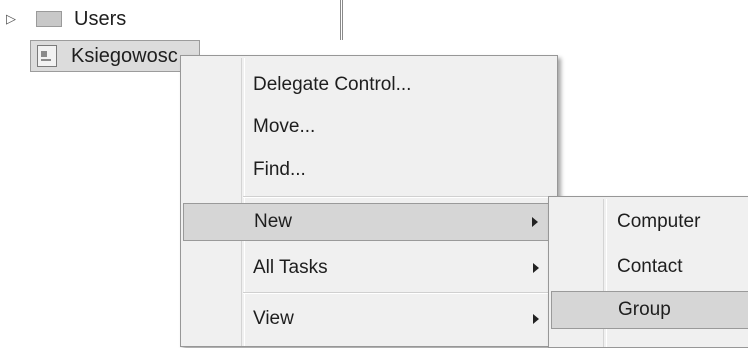 The image size is (748, 348). I want to click on folder-icon, so click(49, 19).